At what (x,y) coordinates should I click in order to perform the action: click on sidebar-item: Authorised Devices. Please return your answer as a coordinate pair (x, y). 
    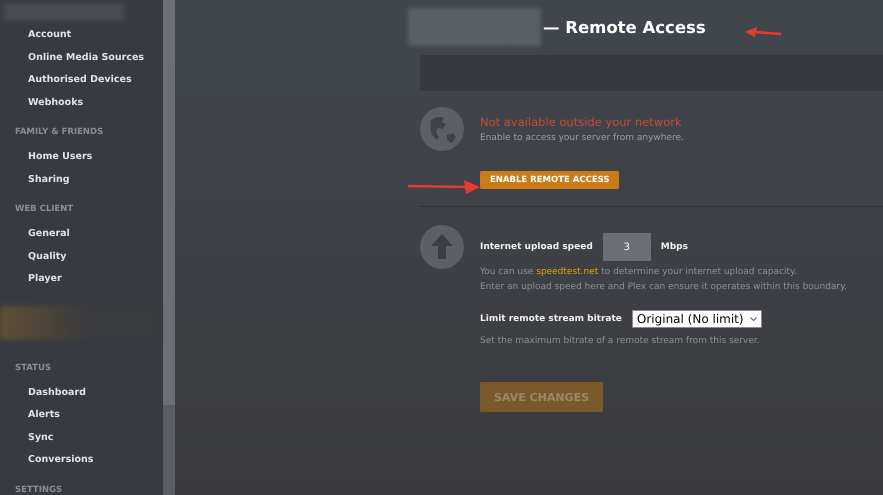
    Looking at the image, I should click on (81, 80).